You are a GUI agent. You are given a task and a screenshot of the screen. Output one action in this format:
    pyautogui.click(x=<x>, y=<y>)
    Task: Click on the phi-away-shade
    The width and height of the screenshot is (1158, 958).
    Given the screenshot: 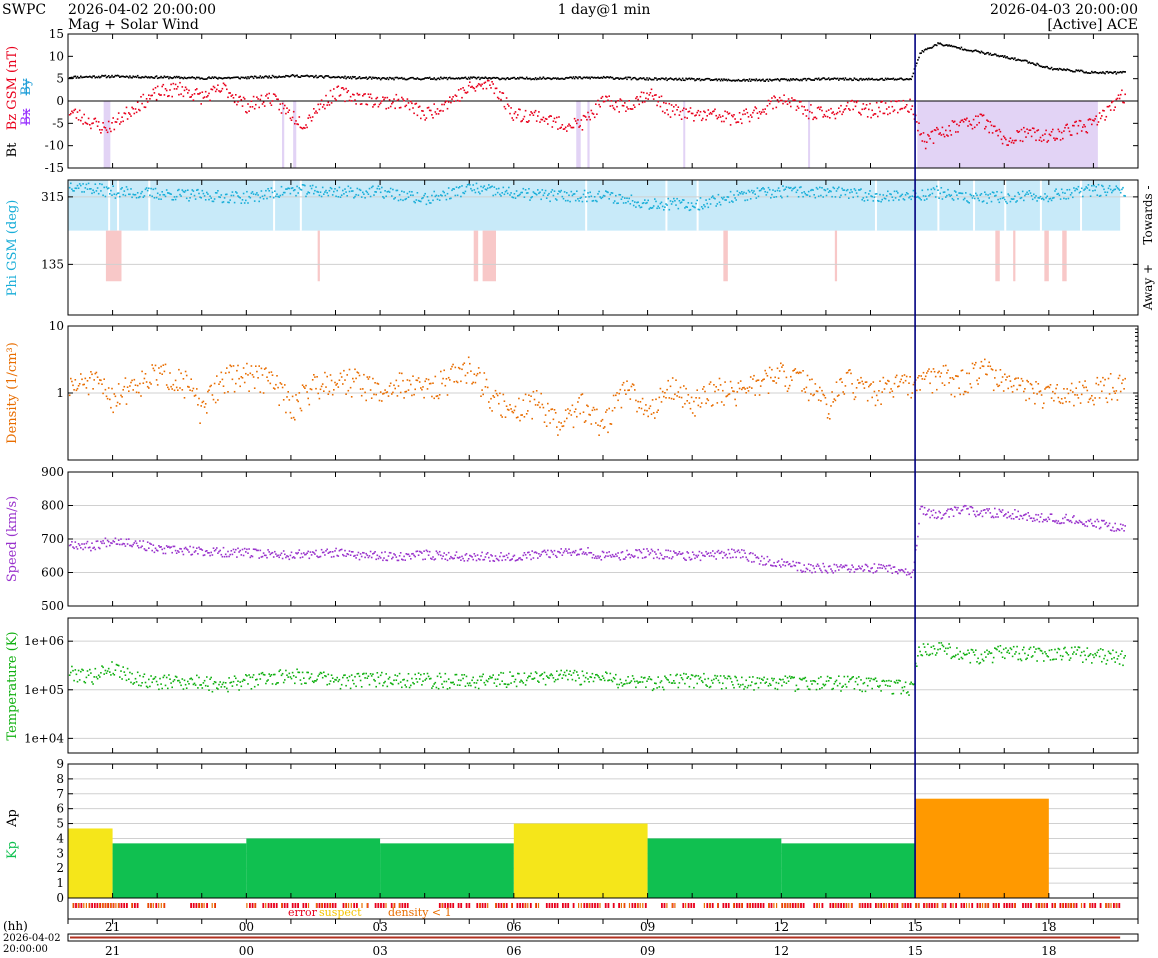 What is the action you would take?
    pyautogui.click(x=725, y=256)
    